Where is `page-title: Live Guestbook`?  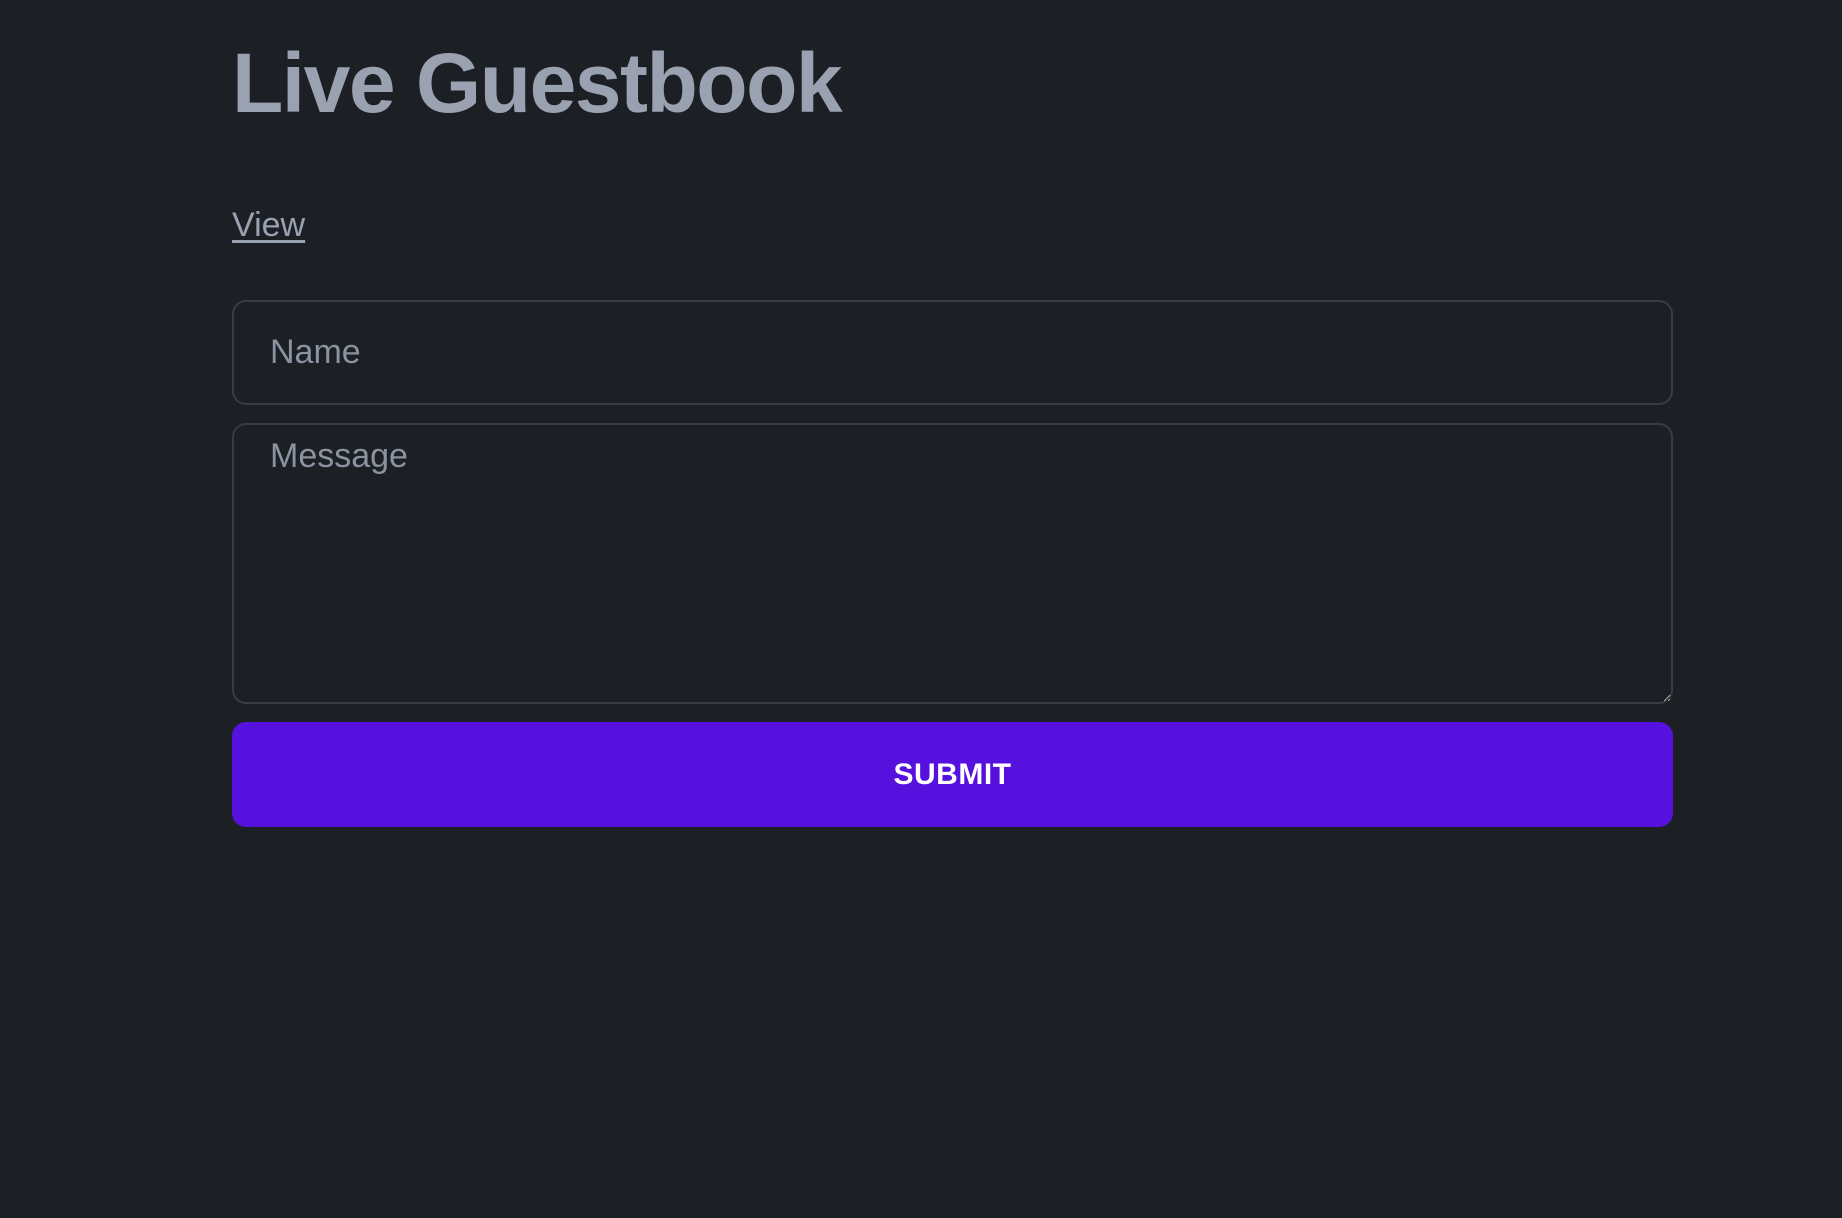 page-title: Live Guestbook is located at coordinates (537, 83).